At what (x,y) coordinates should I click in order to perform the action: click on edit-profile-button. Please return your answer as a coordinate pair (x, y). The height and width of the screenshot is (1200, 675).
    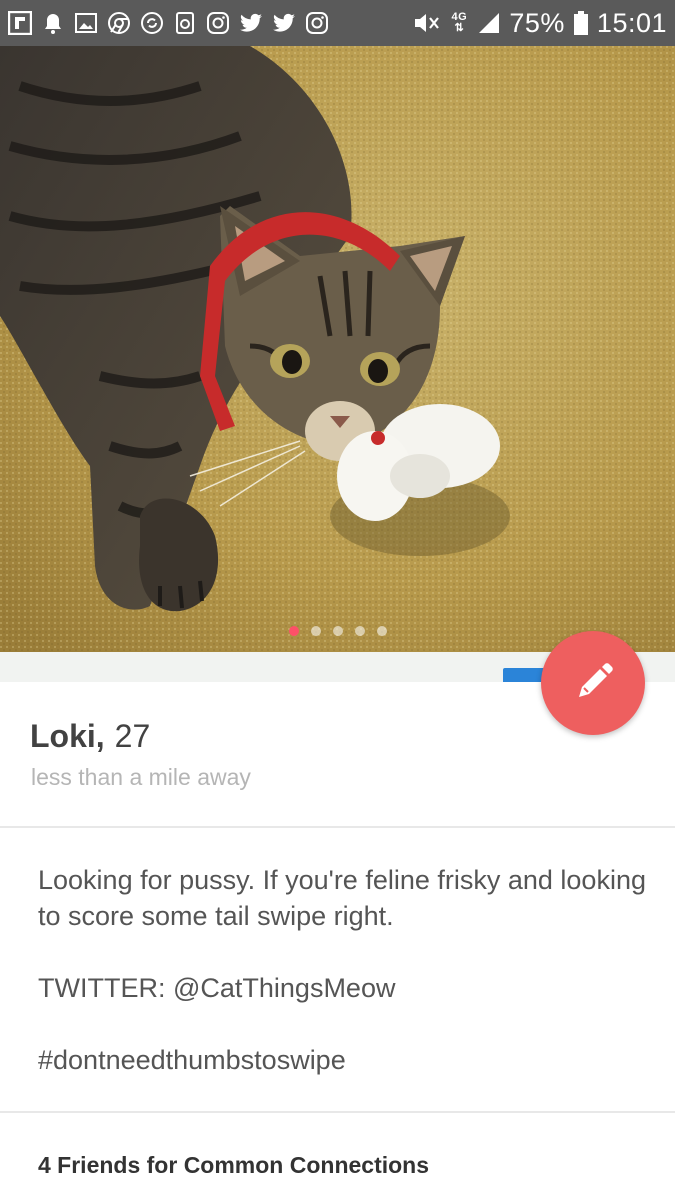
    Looking at the image, I should click on (593, 683).